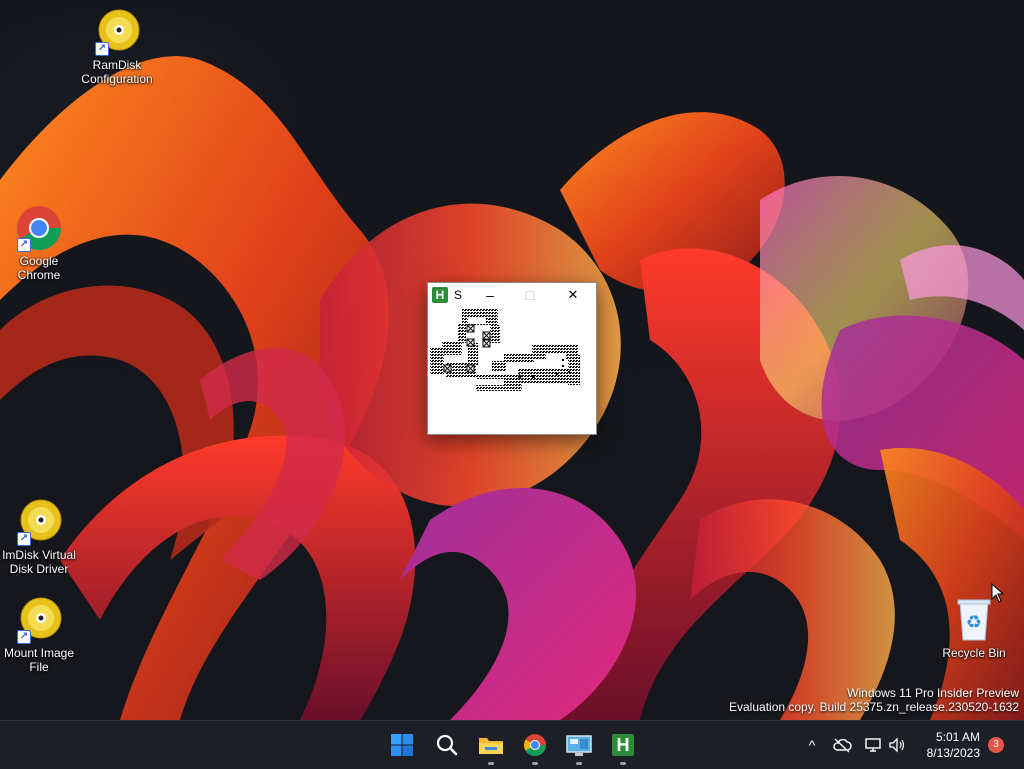 This screenshot has width=1024, height=769. What do you see at coordinates (39, 268) in the screenshot?
I see `desktop-icon-label: Google Chrome` at bounding box center [39, 268].